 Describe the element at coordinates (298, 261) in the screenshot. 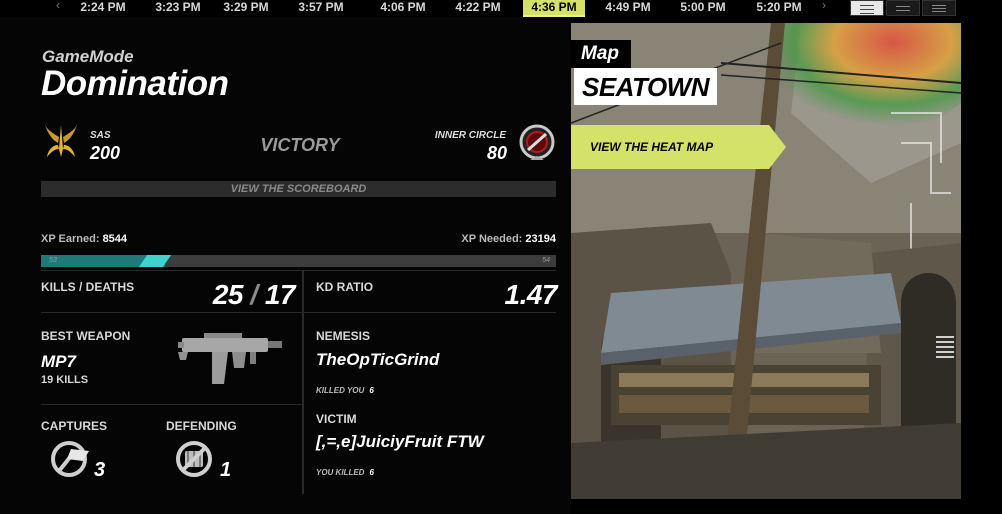

I see `xp-progress-bar: 53 54` at that location.